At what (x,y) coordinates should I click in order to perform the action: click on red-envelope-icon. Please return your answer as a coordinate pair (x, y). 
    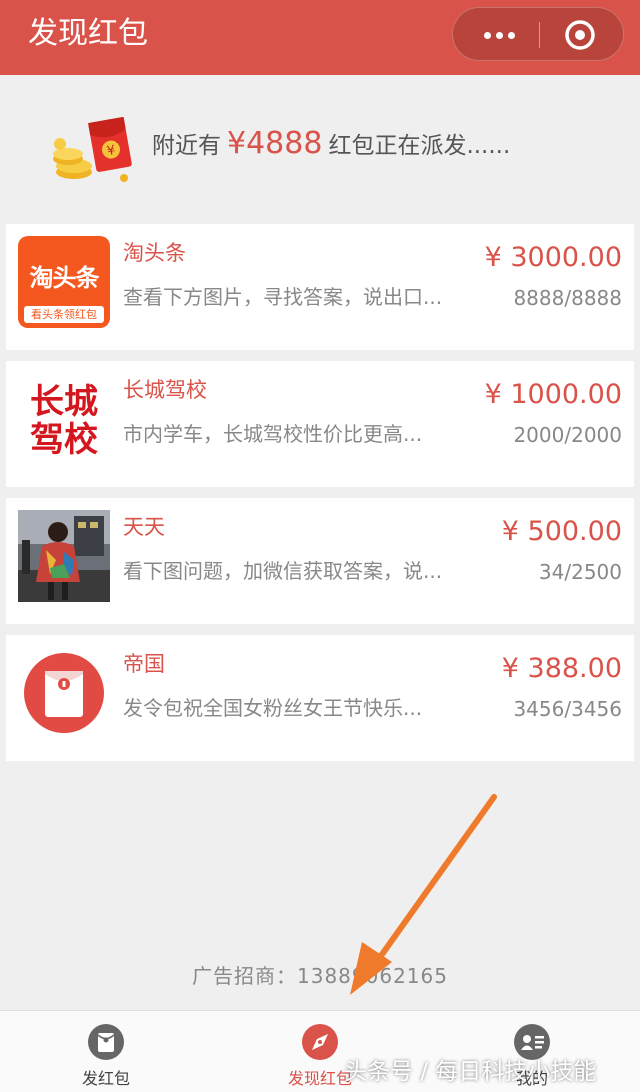
    Looking at the image, I should click on (64, 693).